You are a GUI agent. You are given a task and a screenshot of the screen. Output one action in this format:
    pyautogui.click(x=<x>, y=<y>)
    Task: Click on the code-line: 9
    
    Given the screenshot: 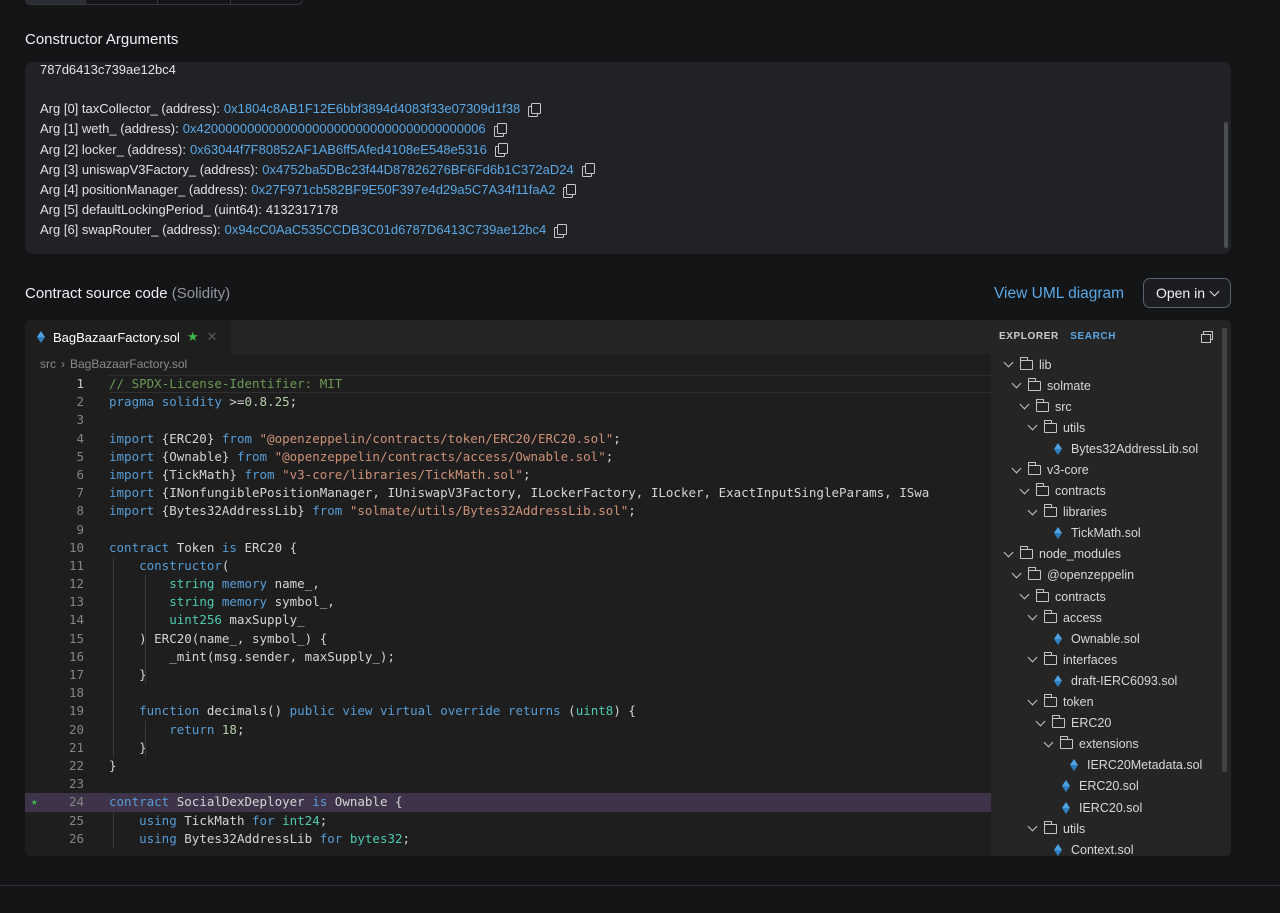 What is the action you would take?
    pyautogui.click(x=508, y=530)
    